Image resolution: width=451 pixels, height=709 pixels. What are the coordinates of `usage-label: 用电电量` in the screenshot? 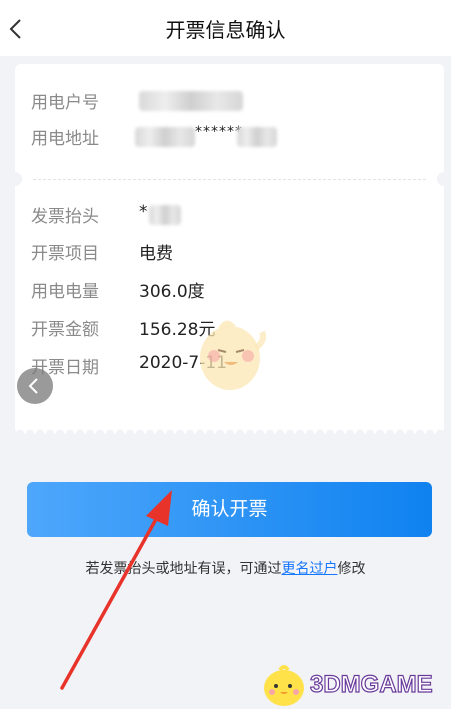 It's located at (65, 292).